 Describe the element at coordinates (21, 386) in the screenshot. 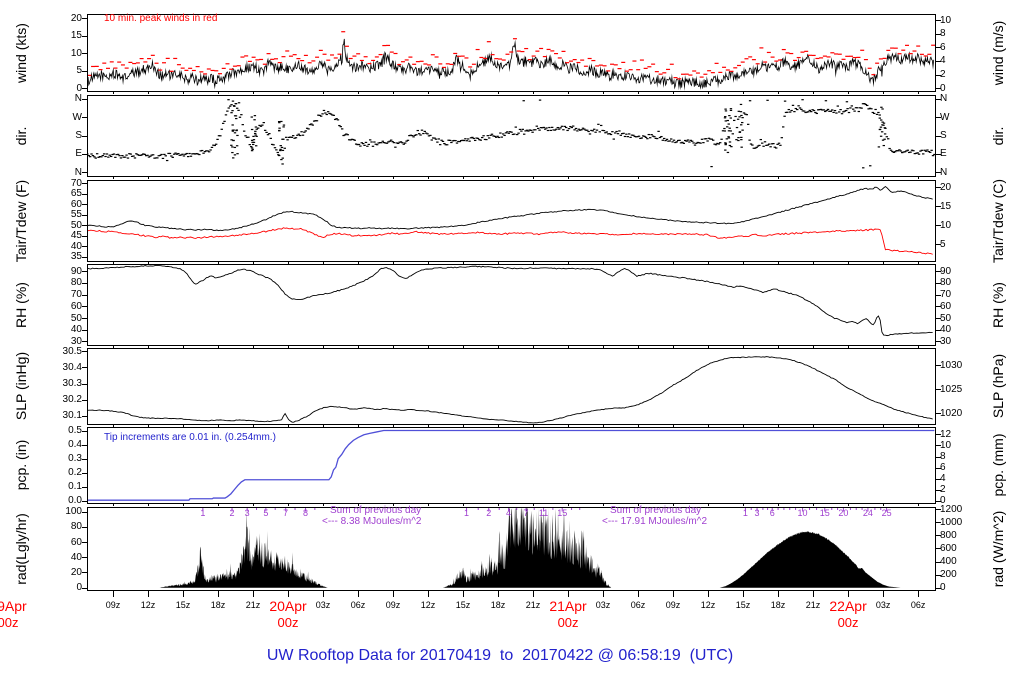

I see `axis-title-left: SLP (inHg)` at that location.